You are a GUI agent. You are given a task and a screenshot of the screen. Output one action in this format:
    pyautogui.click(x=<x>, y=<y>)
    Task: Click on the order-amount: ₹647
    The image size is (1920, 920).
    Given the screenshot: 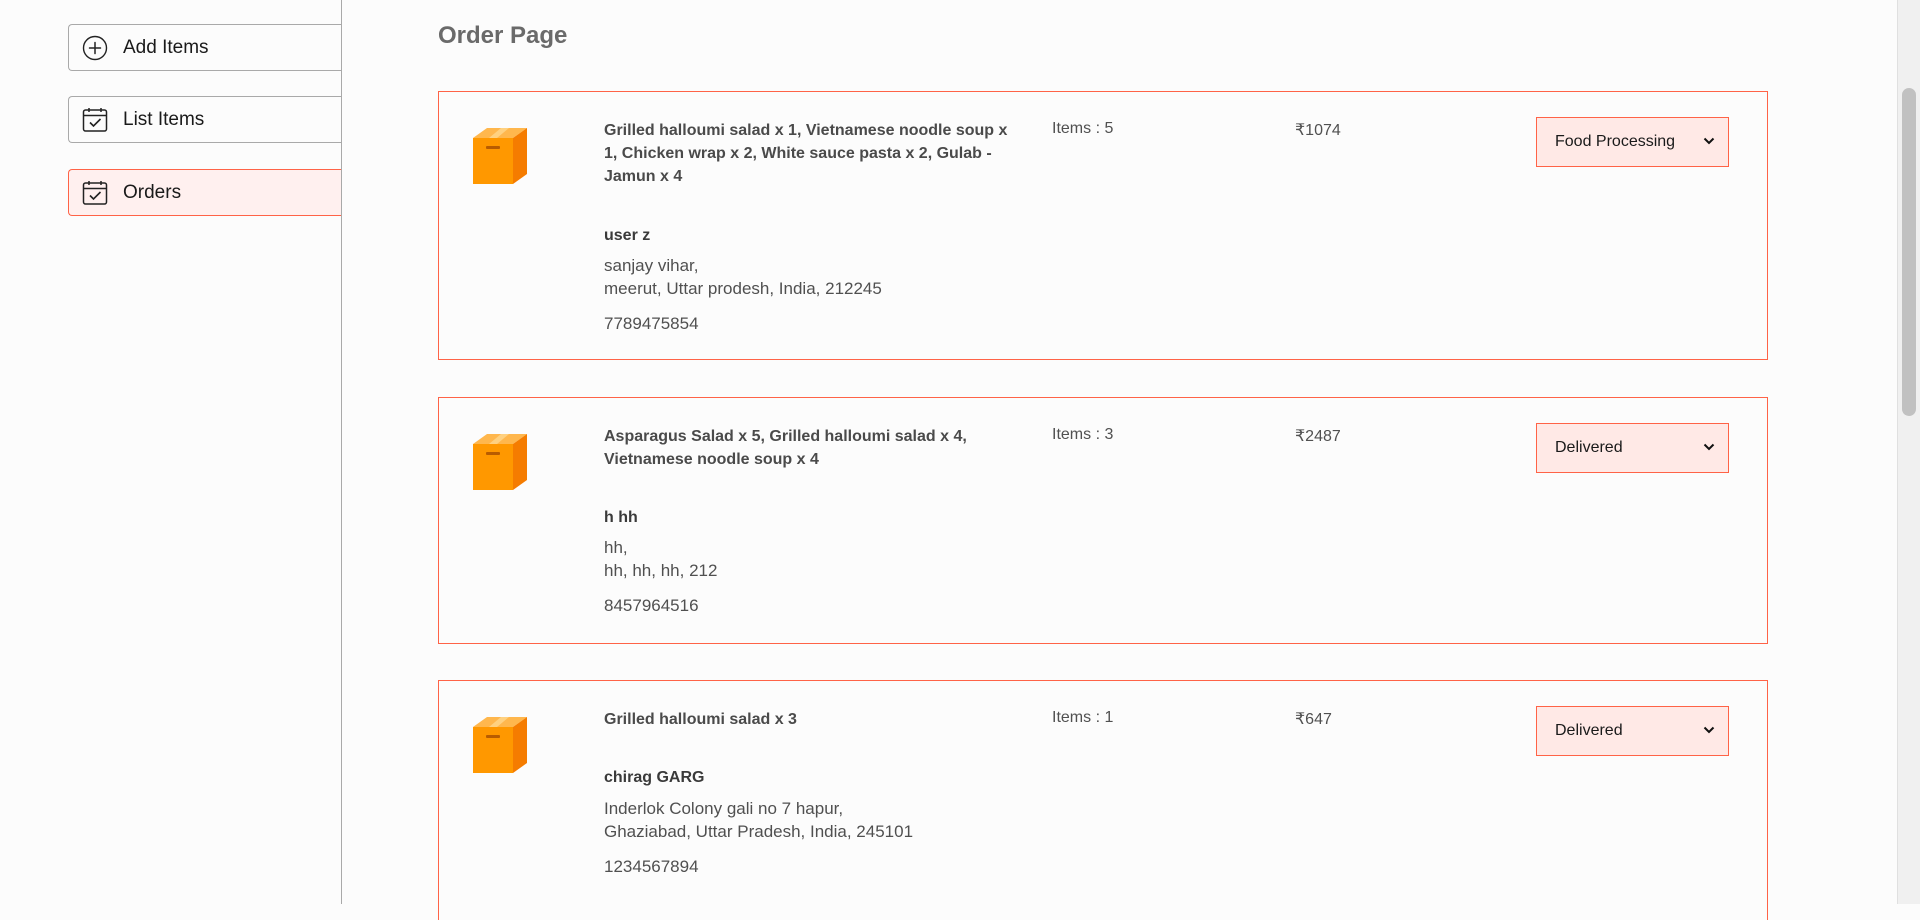 What is the action you would take?
    pyautogui.click(x=1313, y=719)
    